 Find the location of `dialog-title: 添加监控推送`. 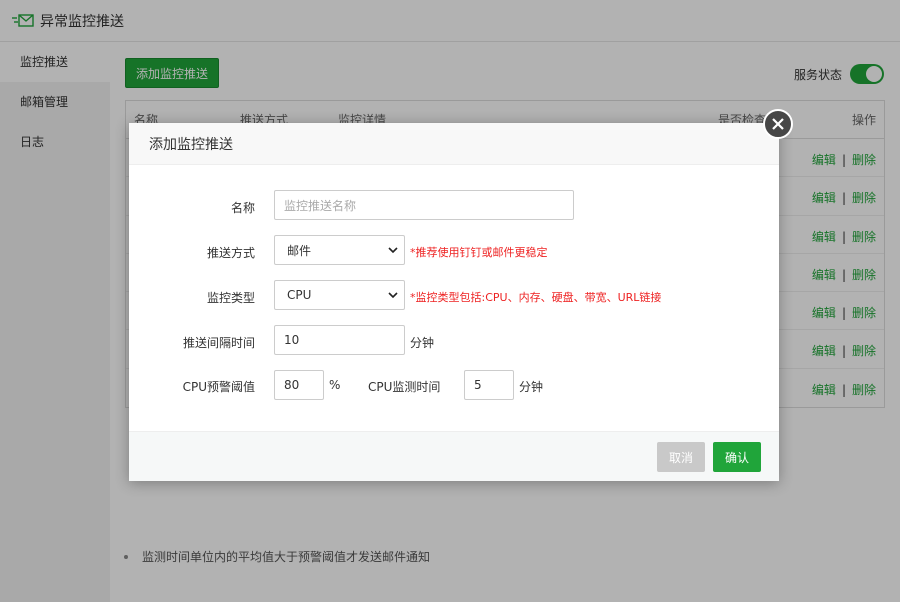

dialog-title: 添加监控推送 is located at coordinates (191, 144).